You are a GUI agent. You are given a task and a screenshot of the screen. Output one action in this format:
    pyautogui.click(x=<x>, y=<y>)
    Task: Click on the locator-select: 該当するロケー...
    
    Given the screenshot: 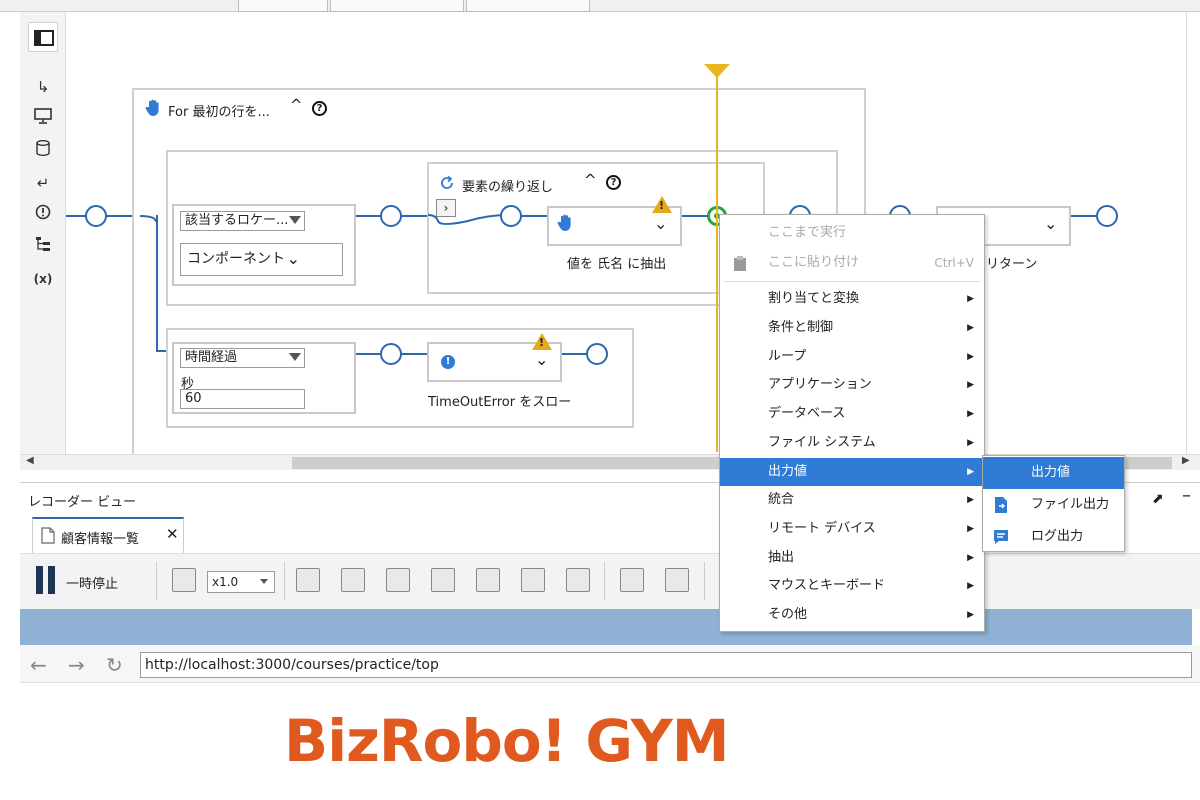 What is the action you would take?
    pyautogui.click(x=242, y=221)
    